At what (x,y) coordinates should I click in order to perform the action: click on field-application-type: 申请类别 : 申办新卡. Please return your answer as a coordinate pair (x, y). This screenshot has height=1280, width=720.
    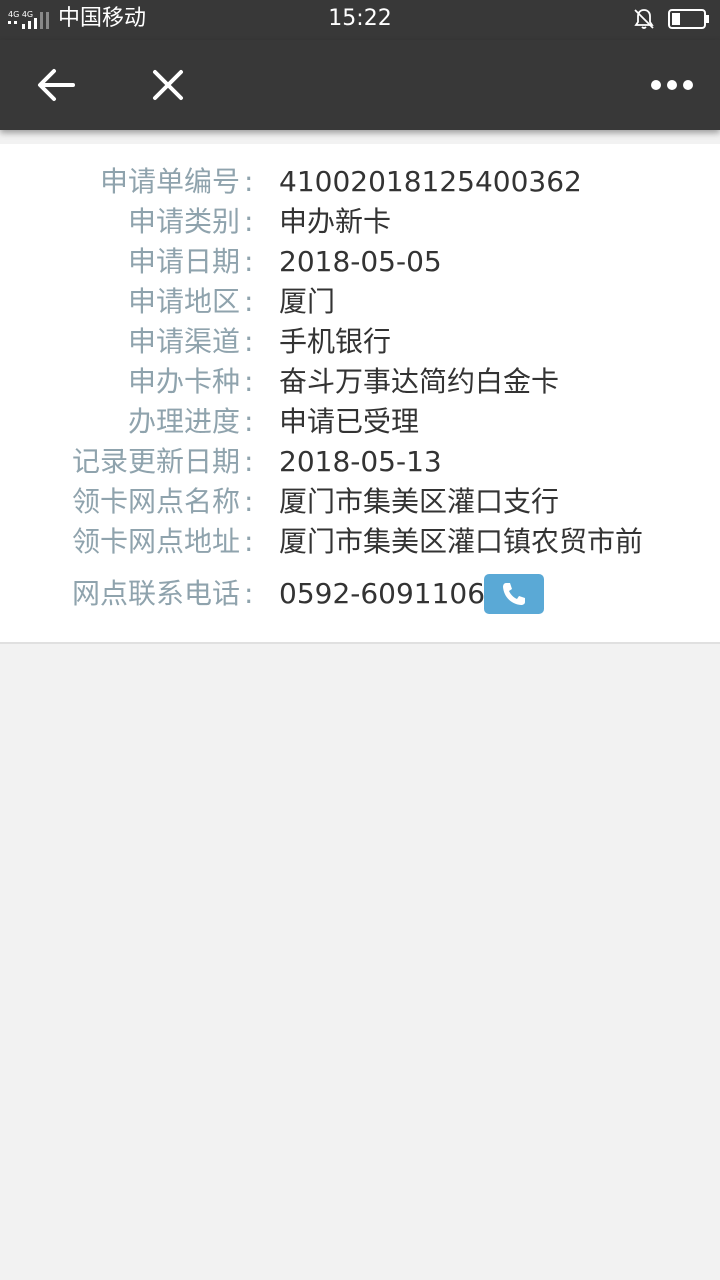
    Looking at the image, I should click on (360, 222).